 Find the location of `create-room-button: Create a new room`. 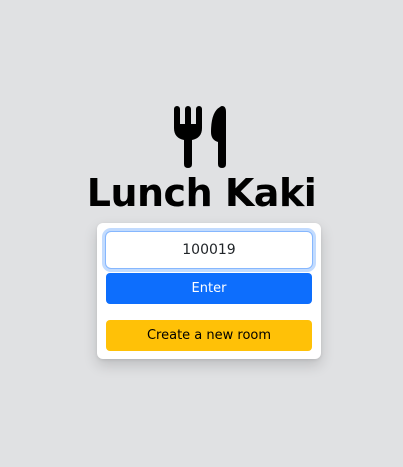

create-room-button: Create a new room is located at coordinates (209, 335).